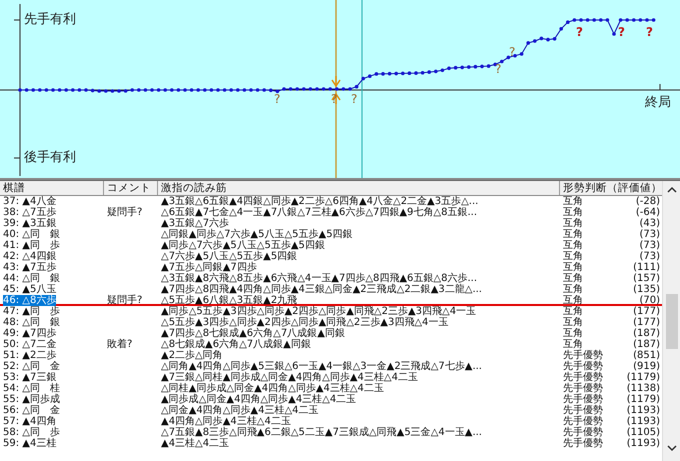 The width and height of the screenshot is (680, 461). I want to click on move-cell: 52: △同 金, so click(31, 366).